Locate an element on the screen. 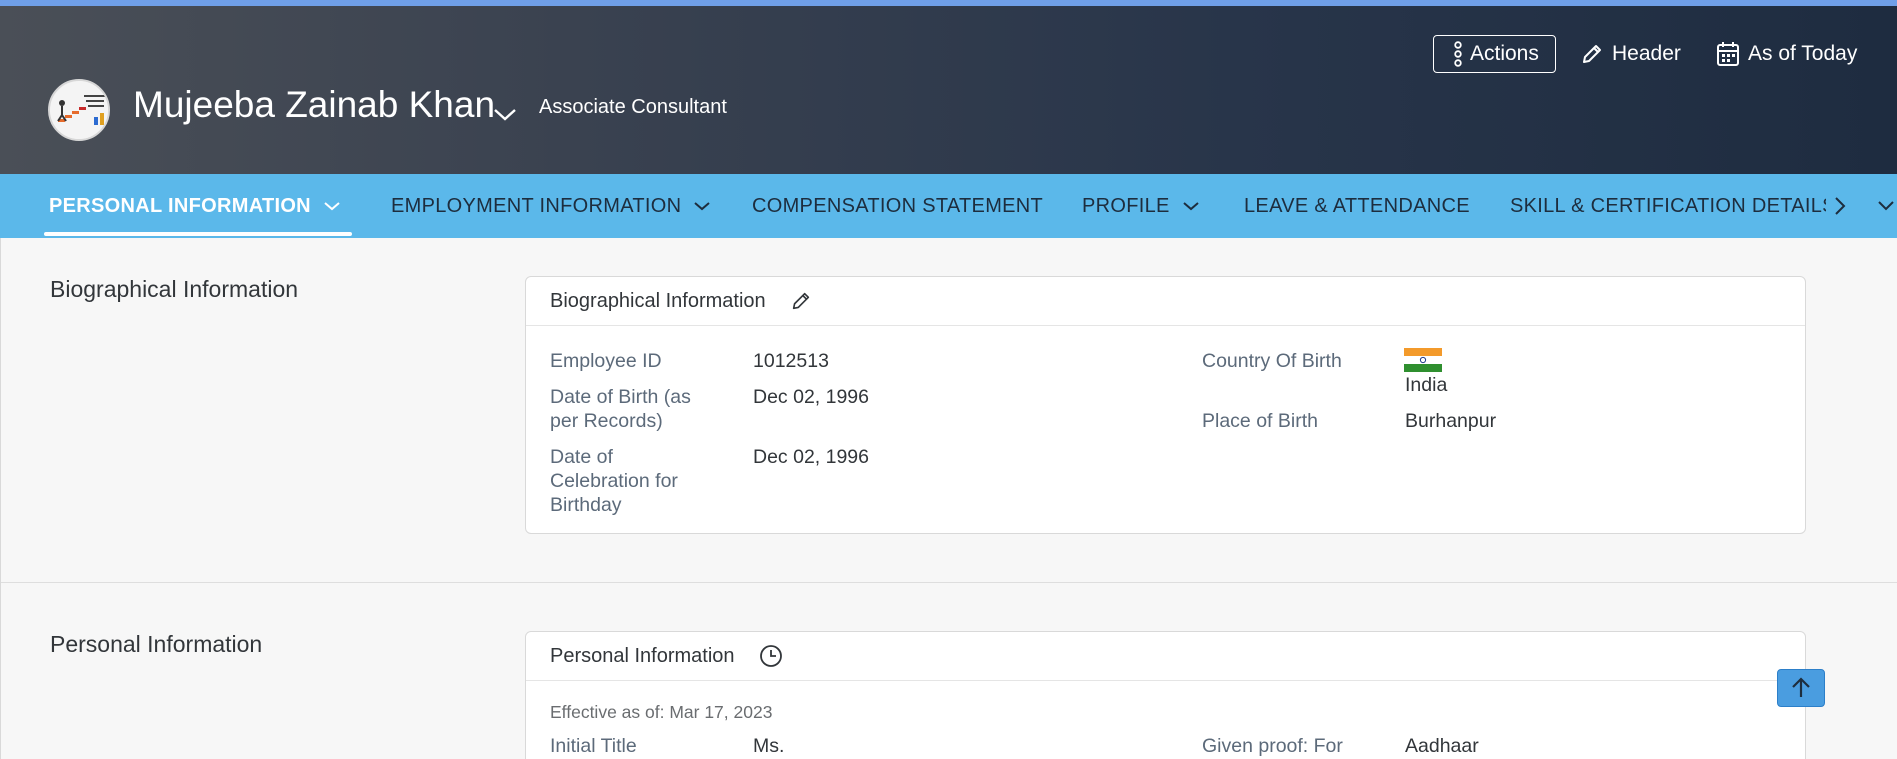  field-label: Date of Celebration for Birthday is located at coordinates (614, 481).